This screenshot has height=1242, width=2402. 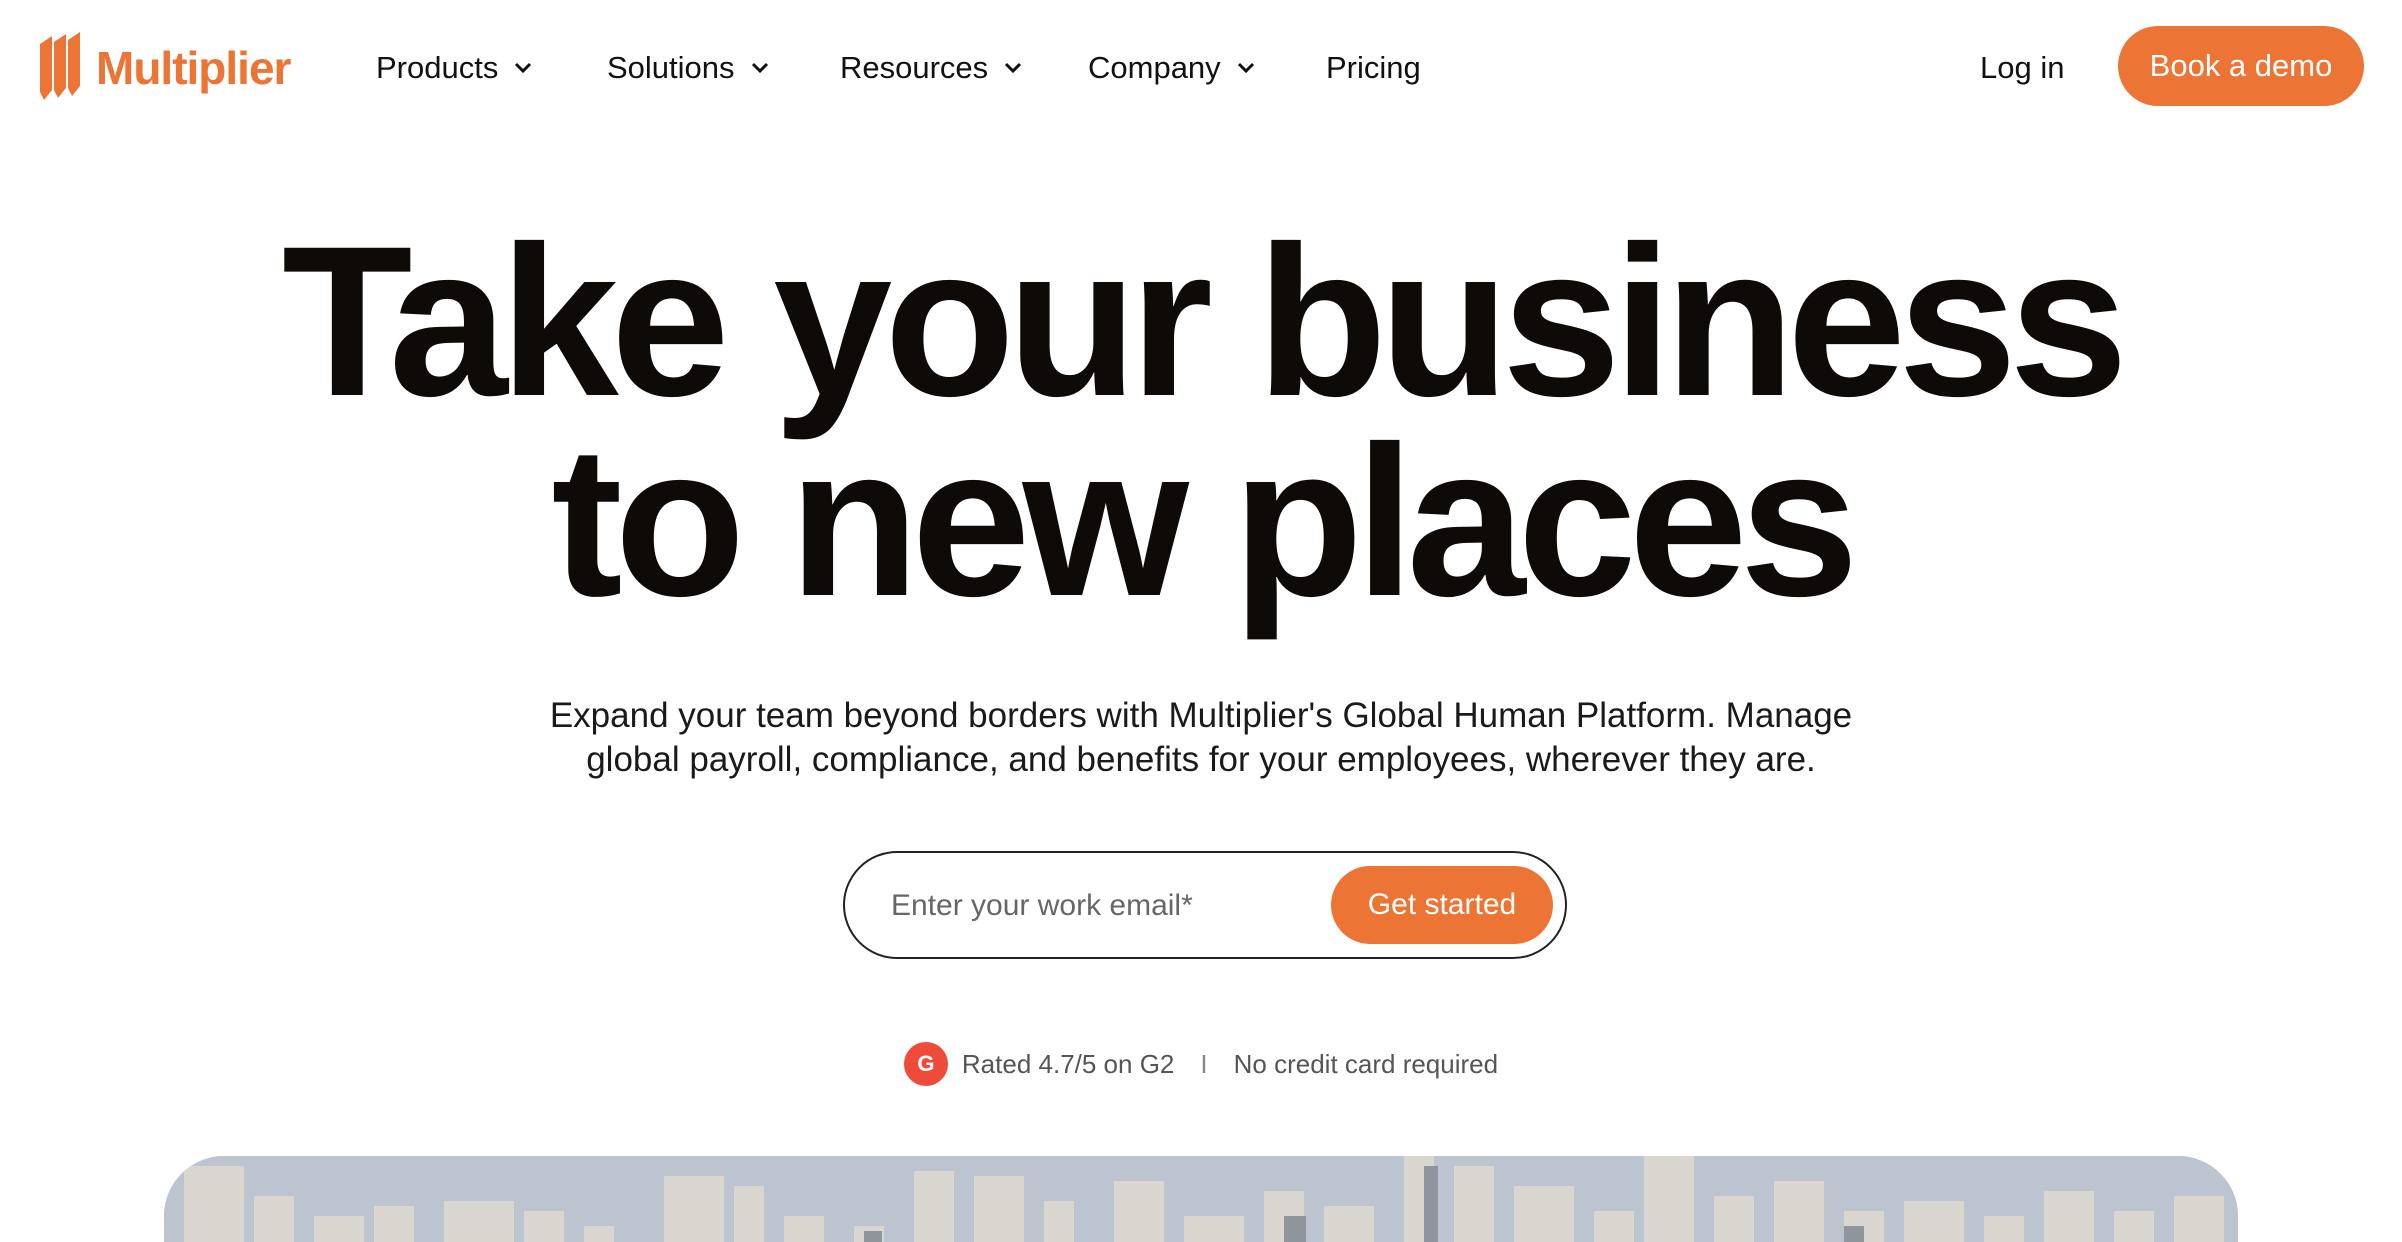 I want to click on separator: I, so click(x=1204, y=1063).